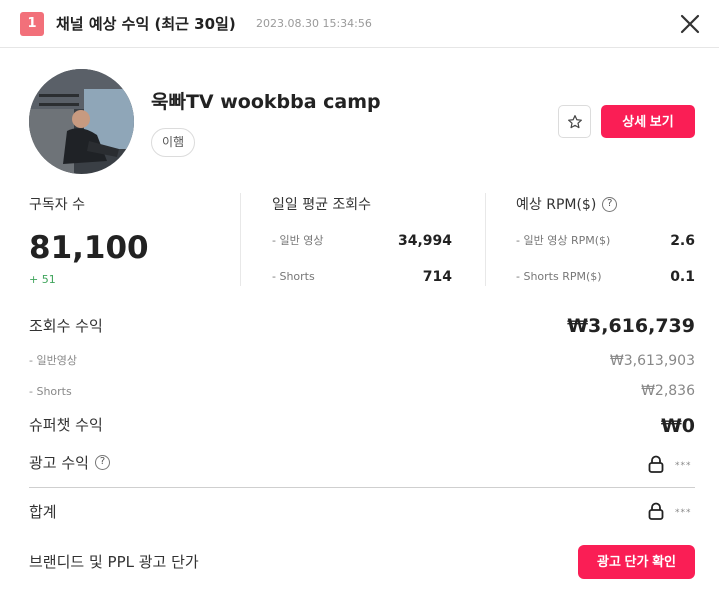 Image resolution: width=719 pixels, height=593 pixels. I want to click on subscribers-label: 구독자 수, so click(57, 205).